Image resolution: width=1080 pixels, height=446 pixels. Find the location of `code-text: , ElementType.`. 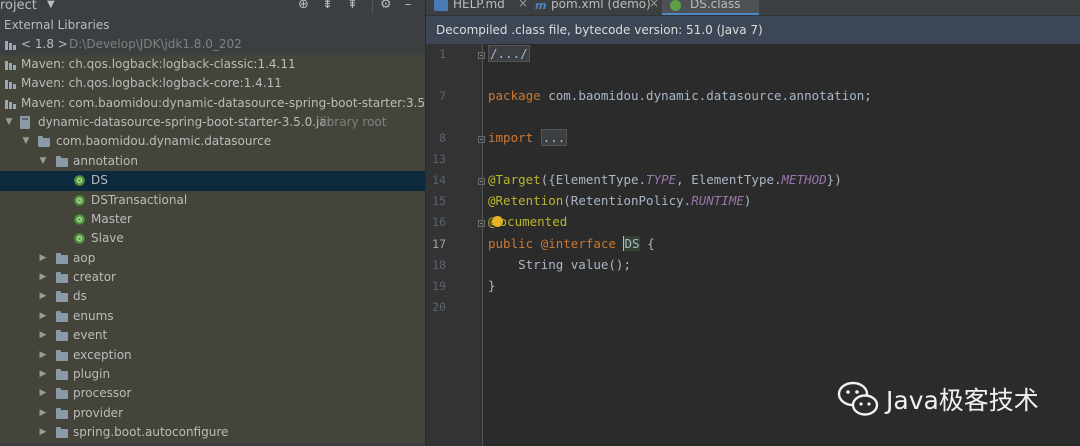

code-text: , ElementType. is located at coordinates (729, 179).